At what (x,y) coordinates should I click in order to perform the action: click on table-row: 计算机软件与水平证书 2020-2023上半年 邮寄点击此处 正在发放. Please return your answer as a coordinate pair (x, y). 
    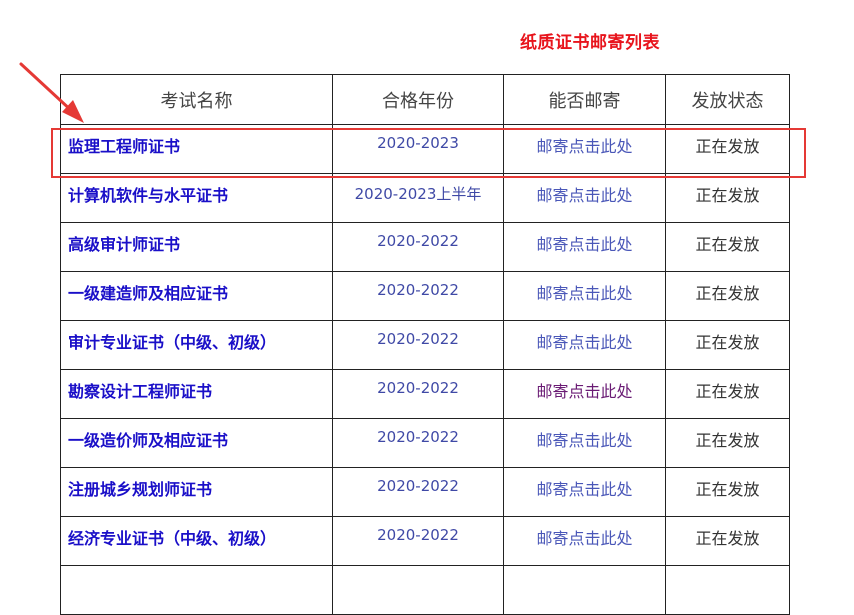
    Looking at the image, I should click on (425, 198).